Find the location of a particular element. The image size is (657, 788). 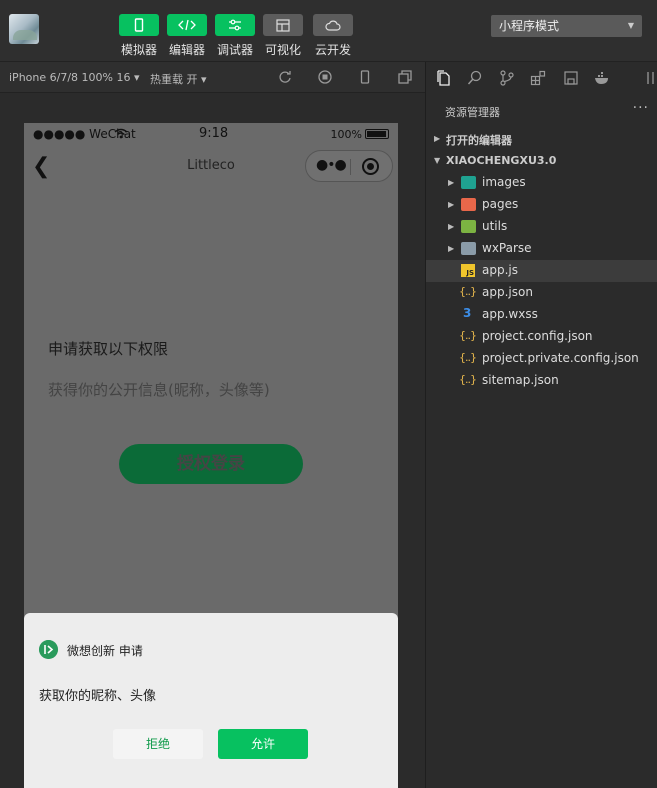

layout-icon is located at coordinates (283, 25).